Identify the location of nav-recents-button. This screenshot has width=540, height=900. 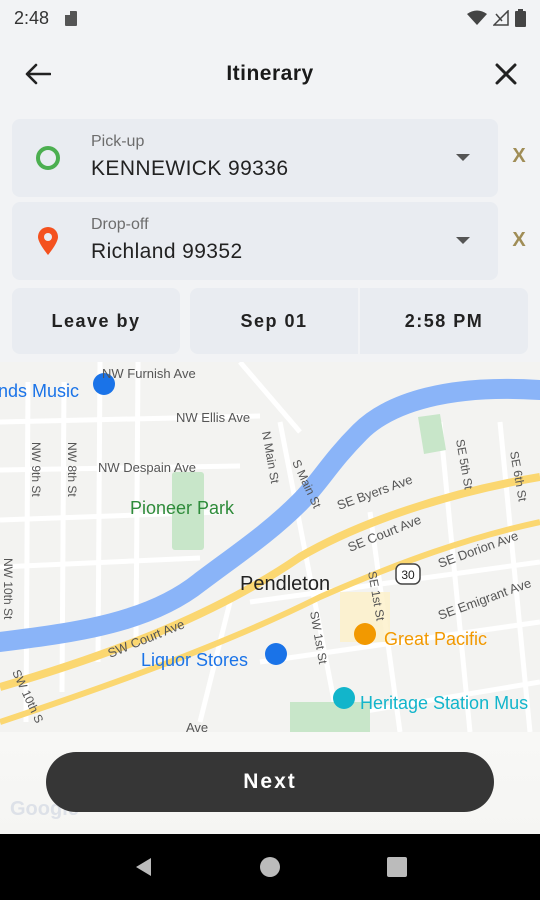
(397, 867).